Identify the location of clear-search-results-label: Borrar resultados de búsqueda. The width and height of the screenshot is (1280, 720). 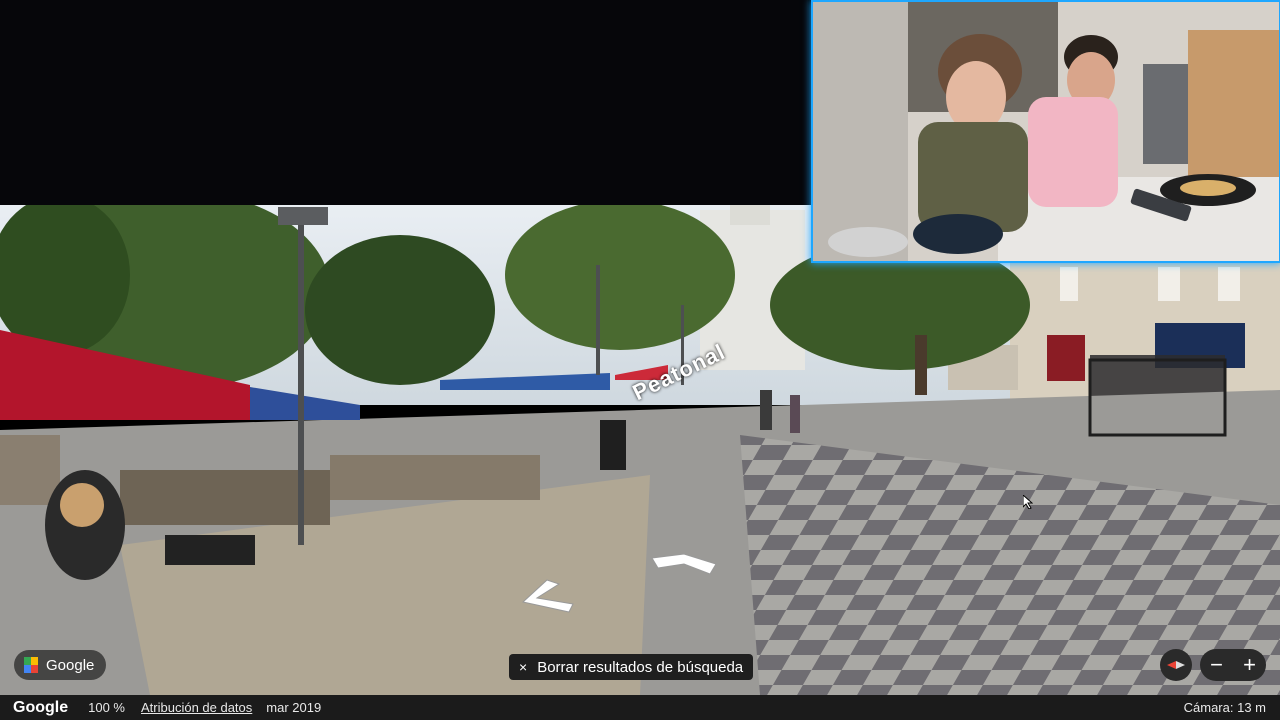
(640, 667).